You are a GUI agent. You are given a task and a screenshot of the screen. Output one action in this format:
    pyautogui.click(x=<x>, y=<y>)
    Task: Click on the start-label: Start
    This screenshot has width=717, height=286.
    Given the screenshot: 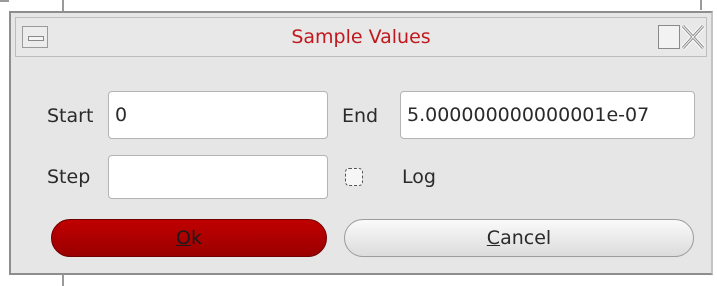 What is the action you would take?
    pyautogui.click(x=70, y=116)
    